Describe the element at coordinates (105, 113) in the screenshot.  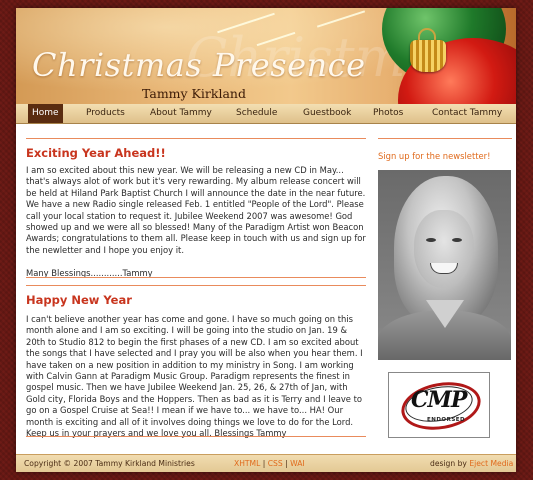
I see `nav-products: Products` at that location.